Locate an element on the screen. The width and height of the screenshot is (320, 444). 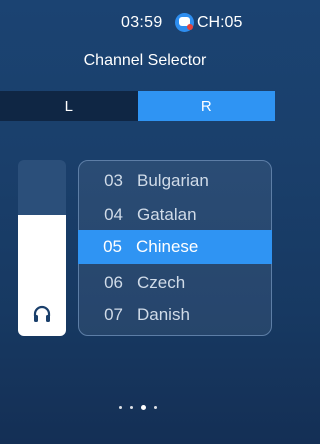
channel-number: 06 is located at coordinates (113, 282).